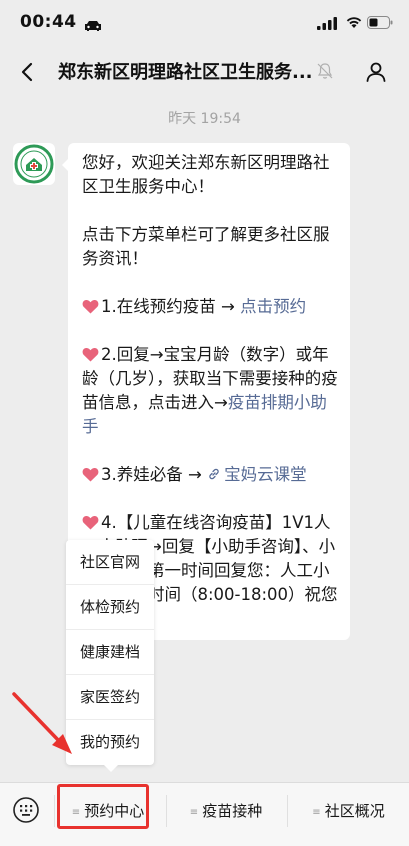 This screenshot has height=846, width=409. I want to click on red-highlight-box, so click(103, 806).